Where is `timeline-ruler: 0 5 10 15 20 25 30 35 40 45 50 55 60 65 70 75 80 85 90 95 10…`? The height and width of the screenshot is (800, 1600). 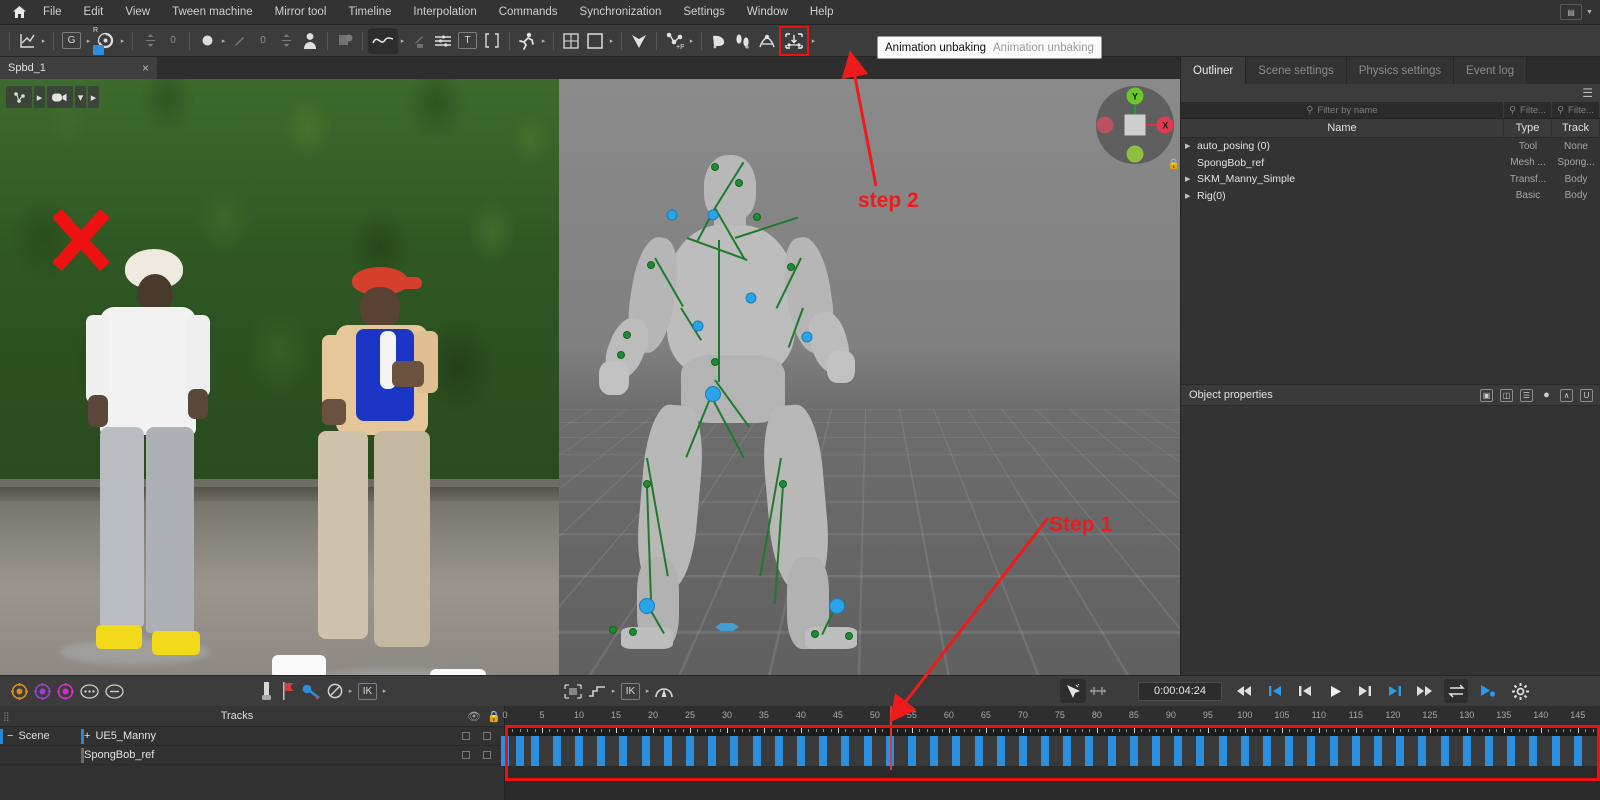
timeline-ruler: 0 5 10 15 20 25 30 35 40 45 50 55 60 65 70 75 80 85 90 95 10… is located at coordinates (1051, 715).